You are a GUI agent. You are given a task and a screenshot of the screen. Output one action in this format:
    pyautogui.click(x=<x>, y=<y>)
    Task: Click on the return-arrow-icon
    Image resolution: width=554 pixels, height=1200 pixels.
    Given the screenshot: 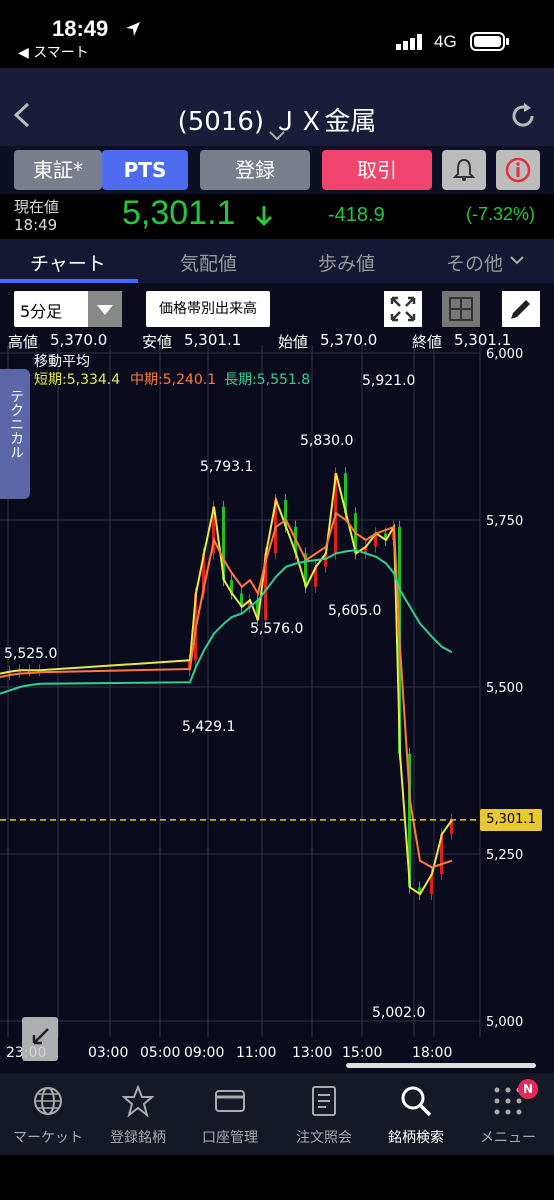 What is the action you would take?
    pyautogui.click(x=40, y=1036)
    